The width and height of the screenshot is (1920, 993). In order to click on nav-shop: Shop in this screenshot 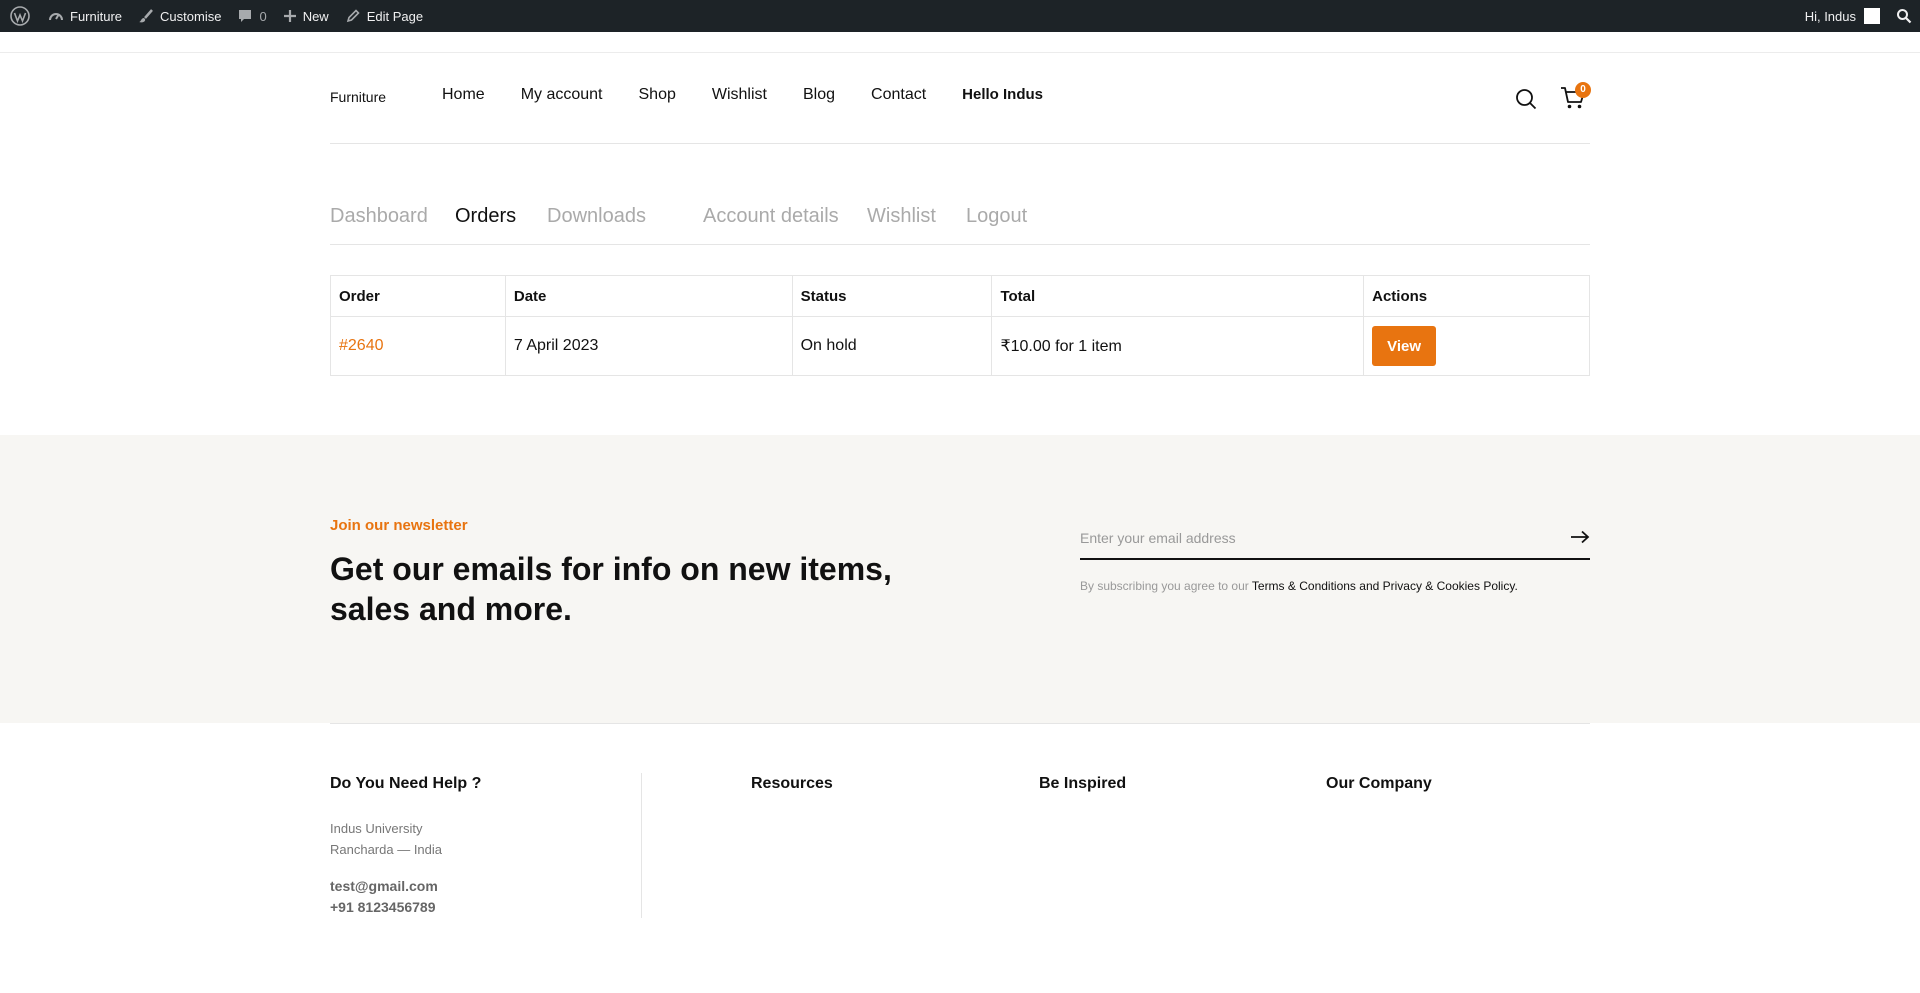, I will do `click(657, 95)`.